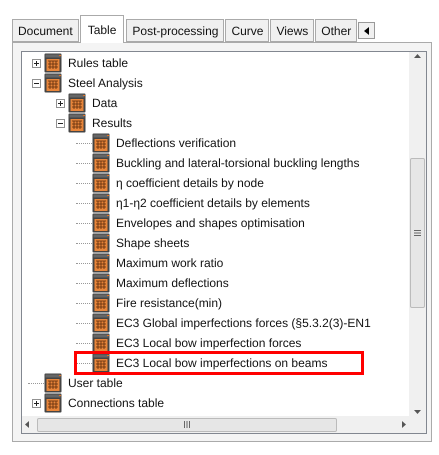  Describe the element at coordinates (175, 30) in the screenshot. I see `tab: Post-processing` at that location.